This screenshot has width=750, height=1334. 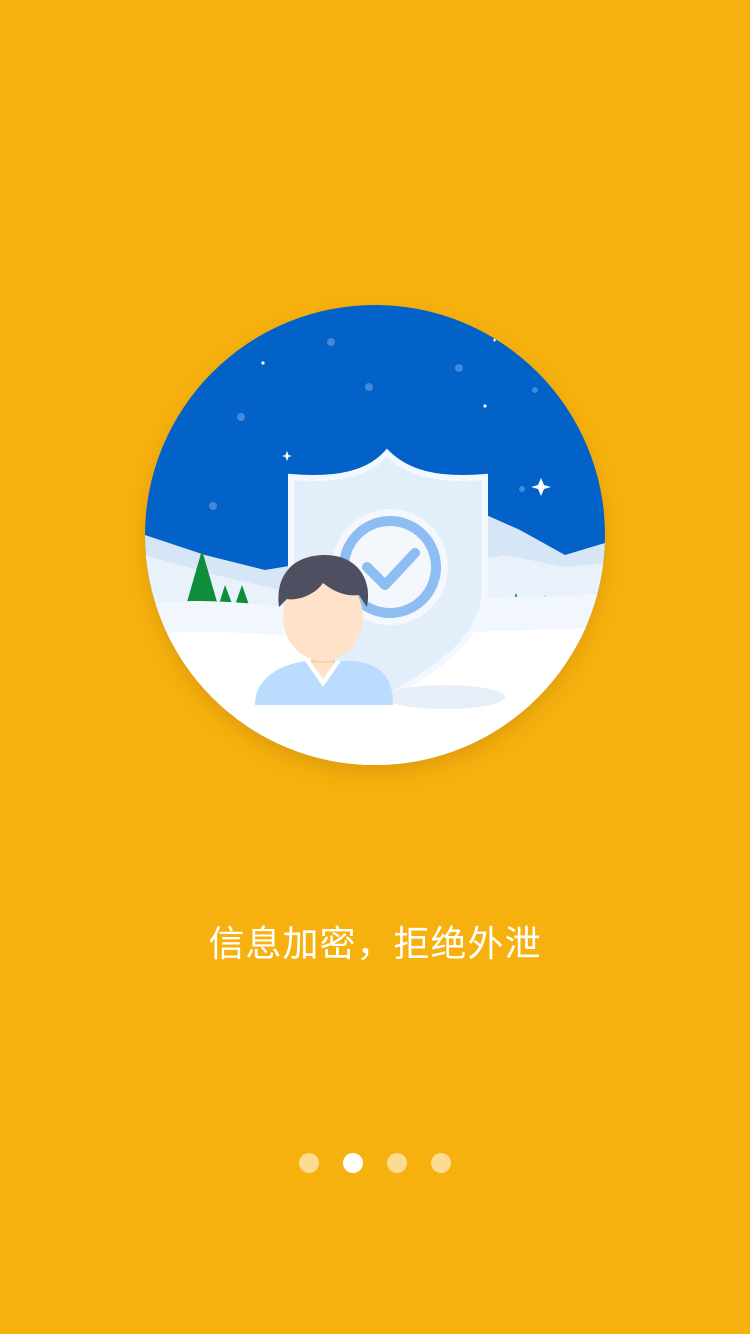 What do you see at coordinates (375, 1164) in the screenshot?
I see `page-indicator` at bounding box center [375, 1164].